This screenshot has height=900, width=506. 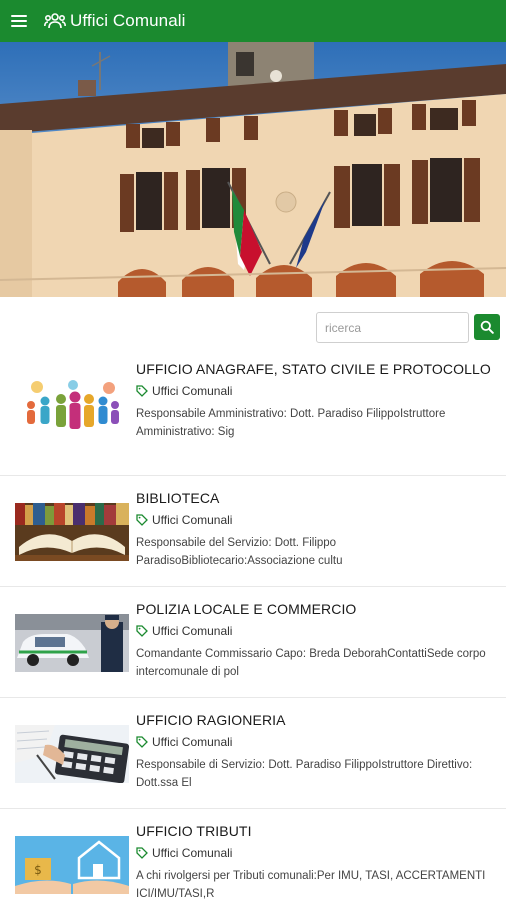 I want to click on app-title: Uffici Comunali, so click(x=128, y=20).